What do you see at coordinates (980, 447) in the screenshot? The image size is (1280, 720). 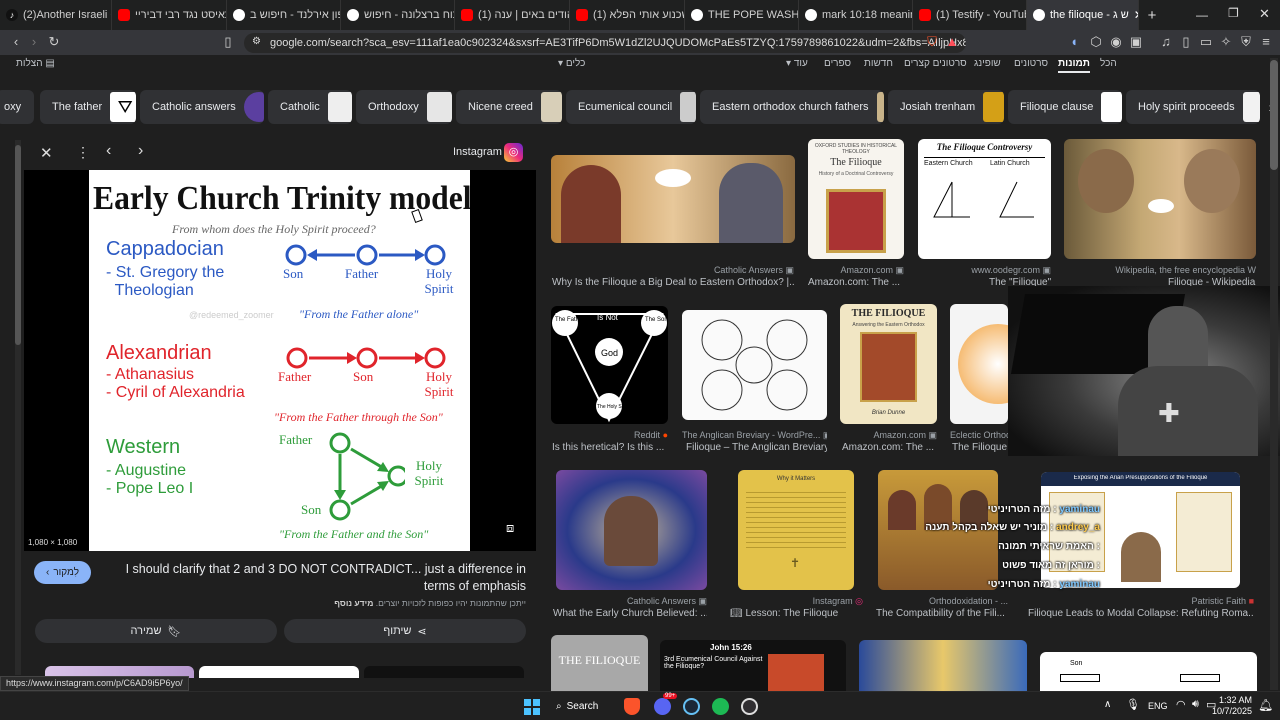 I see `result-title: The Filioque` at bounding box center [980, 447].